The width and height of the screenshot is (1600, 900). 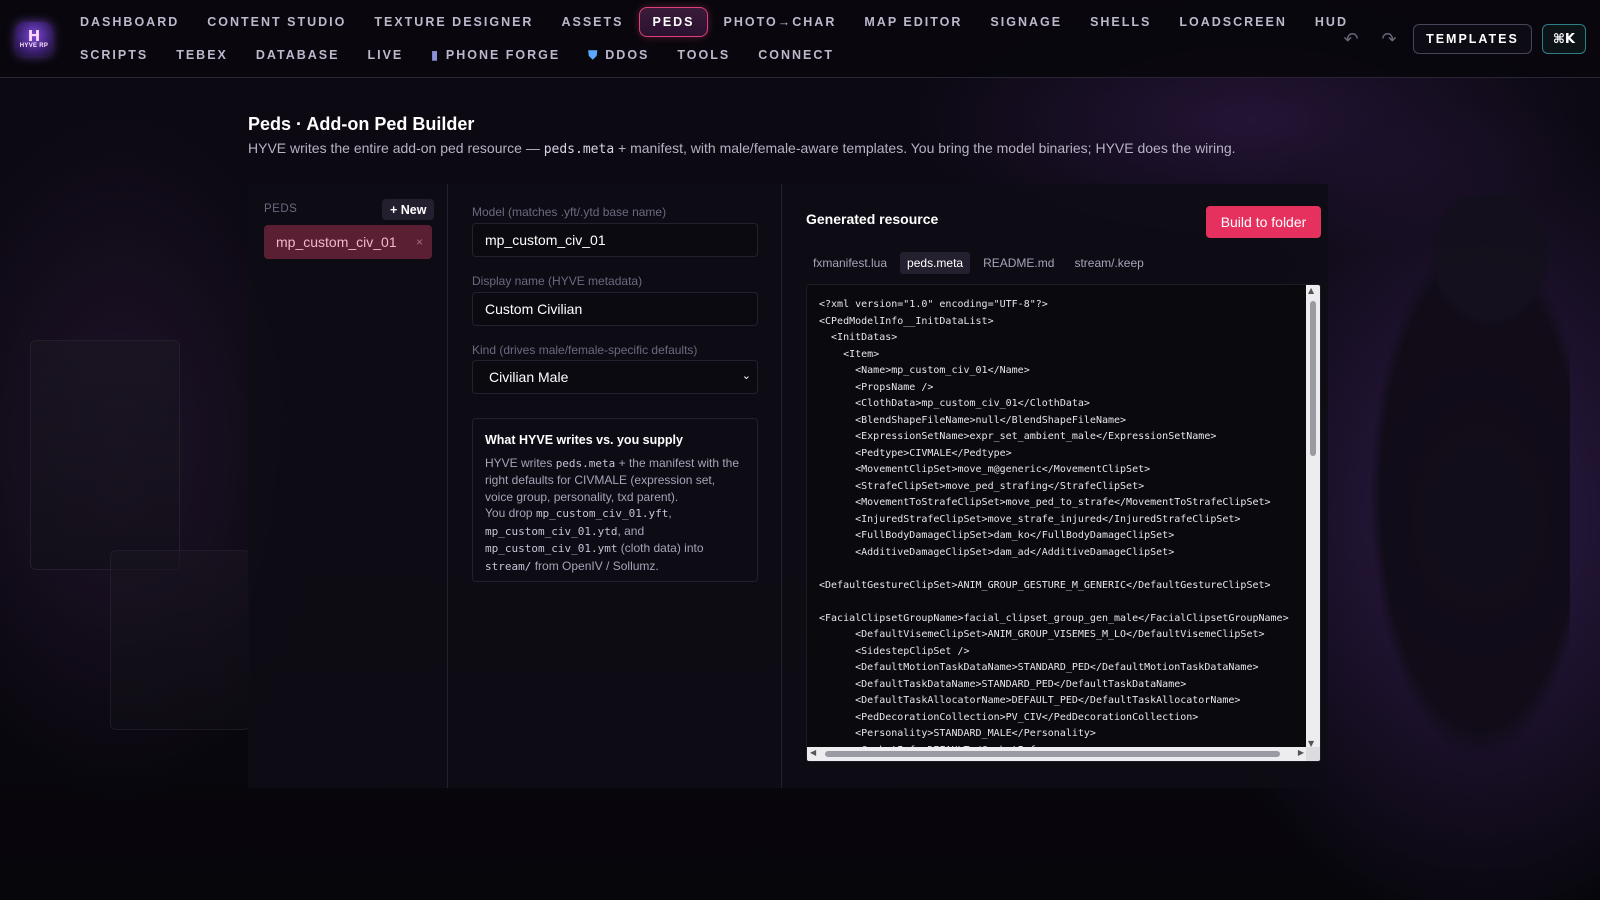 What do you see at coordinates (876, 387) in the screenshot?
I see `code-line: <PropsName />` at bounding box center [876, 387].